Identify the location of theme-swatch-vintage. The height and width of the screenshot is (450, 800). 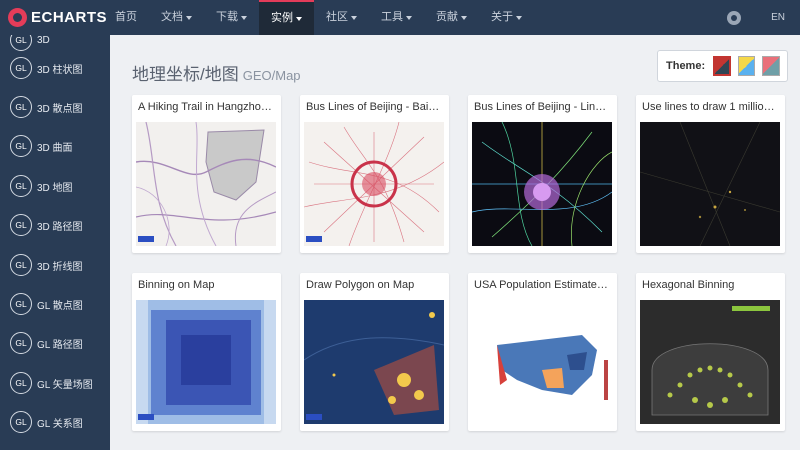
(771, 66).